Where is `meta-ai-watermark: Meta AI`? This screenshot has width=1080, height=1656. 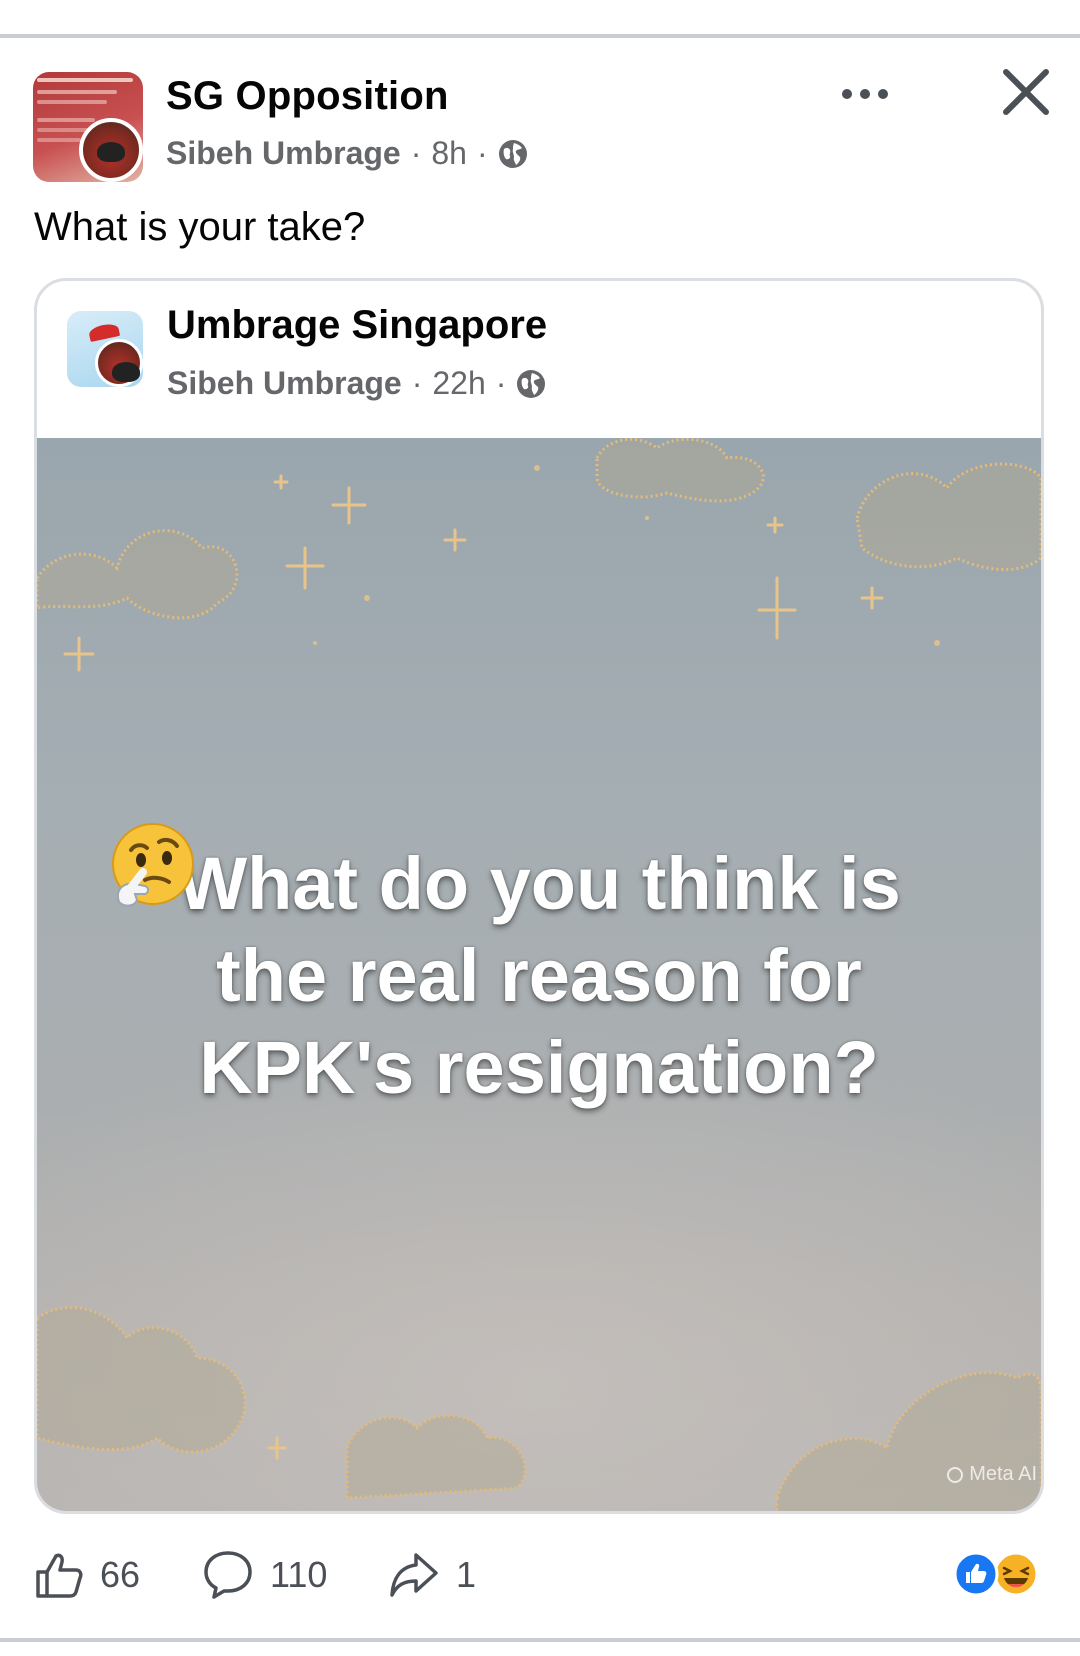 meta-ai-watermark: Meta AI is located at coordinates (992, 1474).